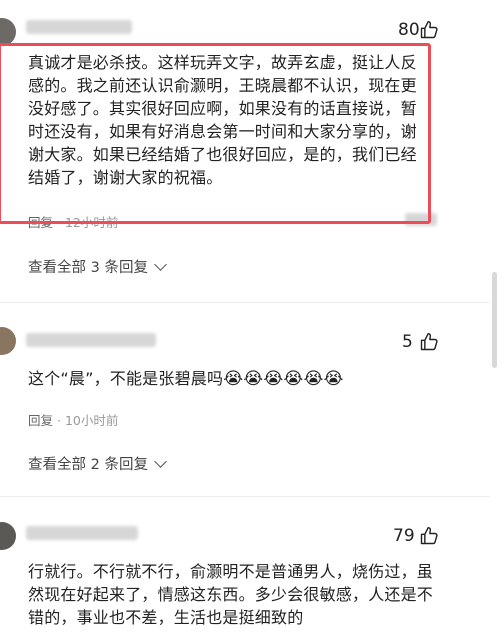  I want to click on view-all-label: 查看全部 3 条回复, so click(88, 268).